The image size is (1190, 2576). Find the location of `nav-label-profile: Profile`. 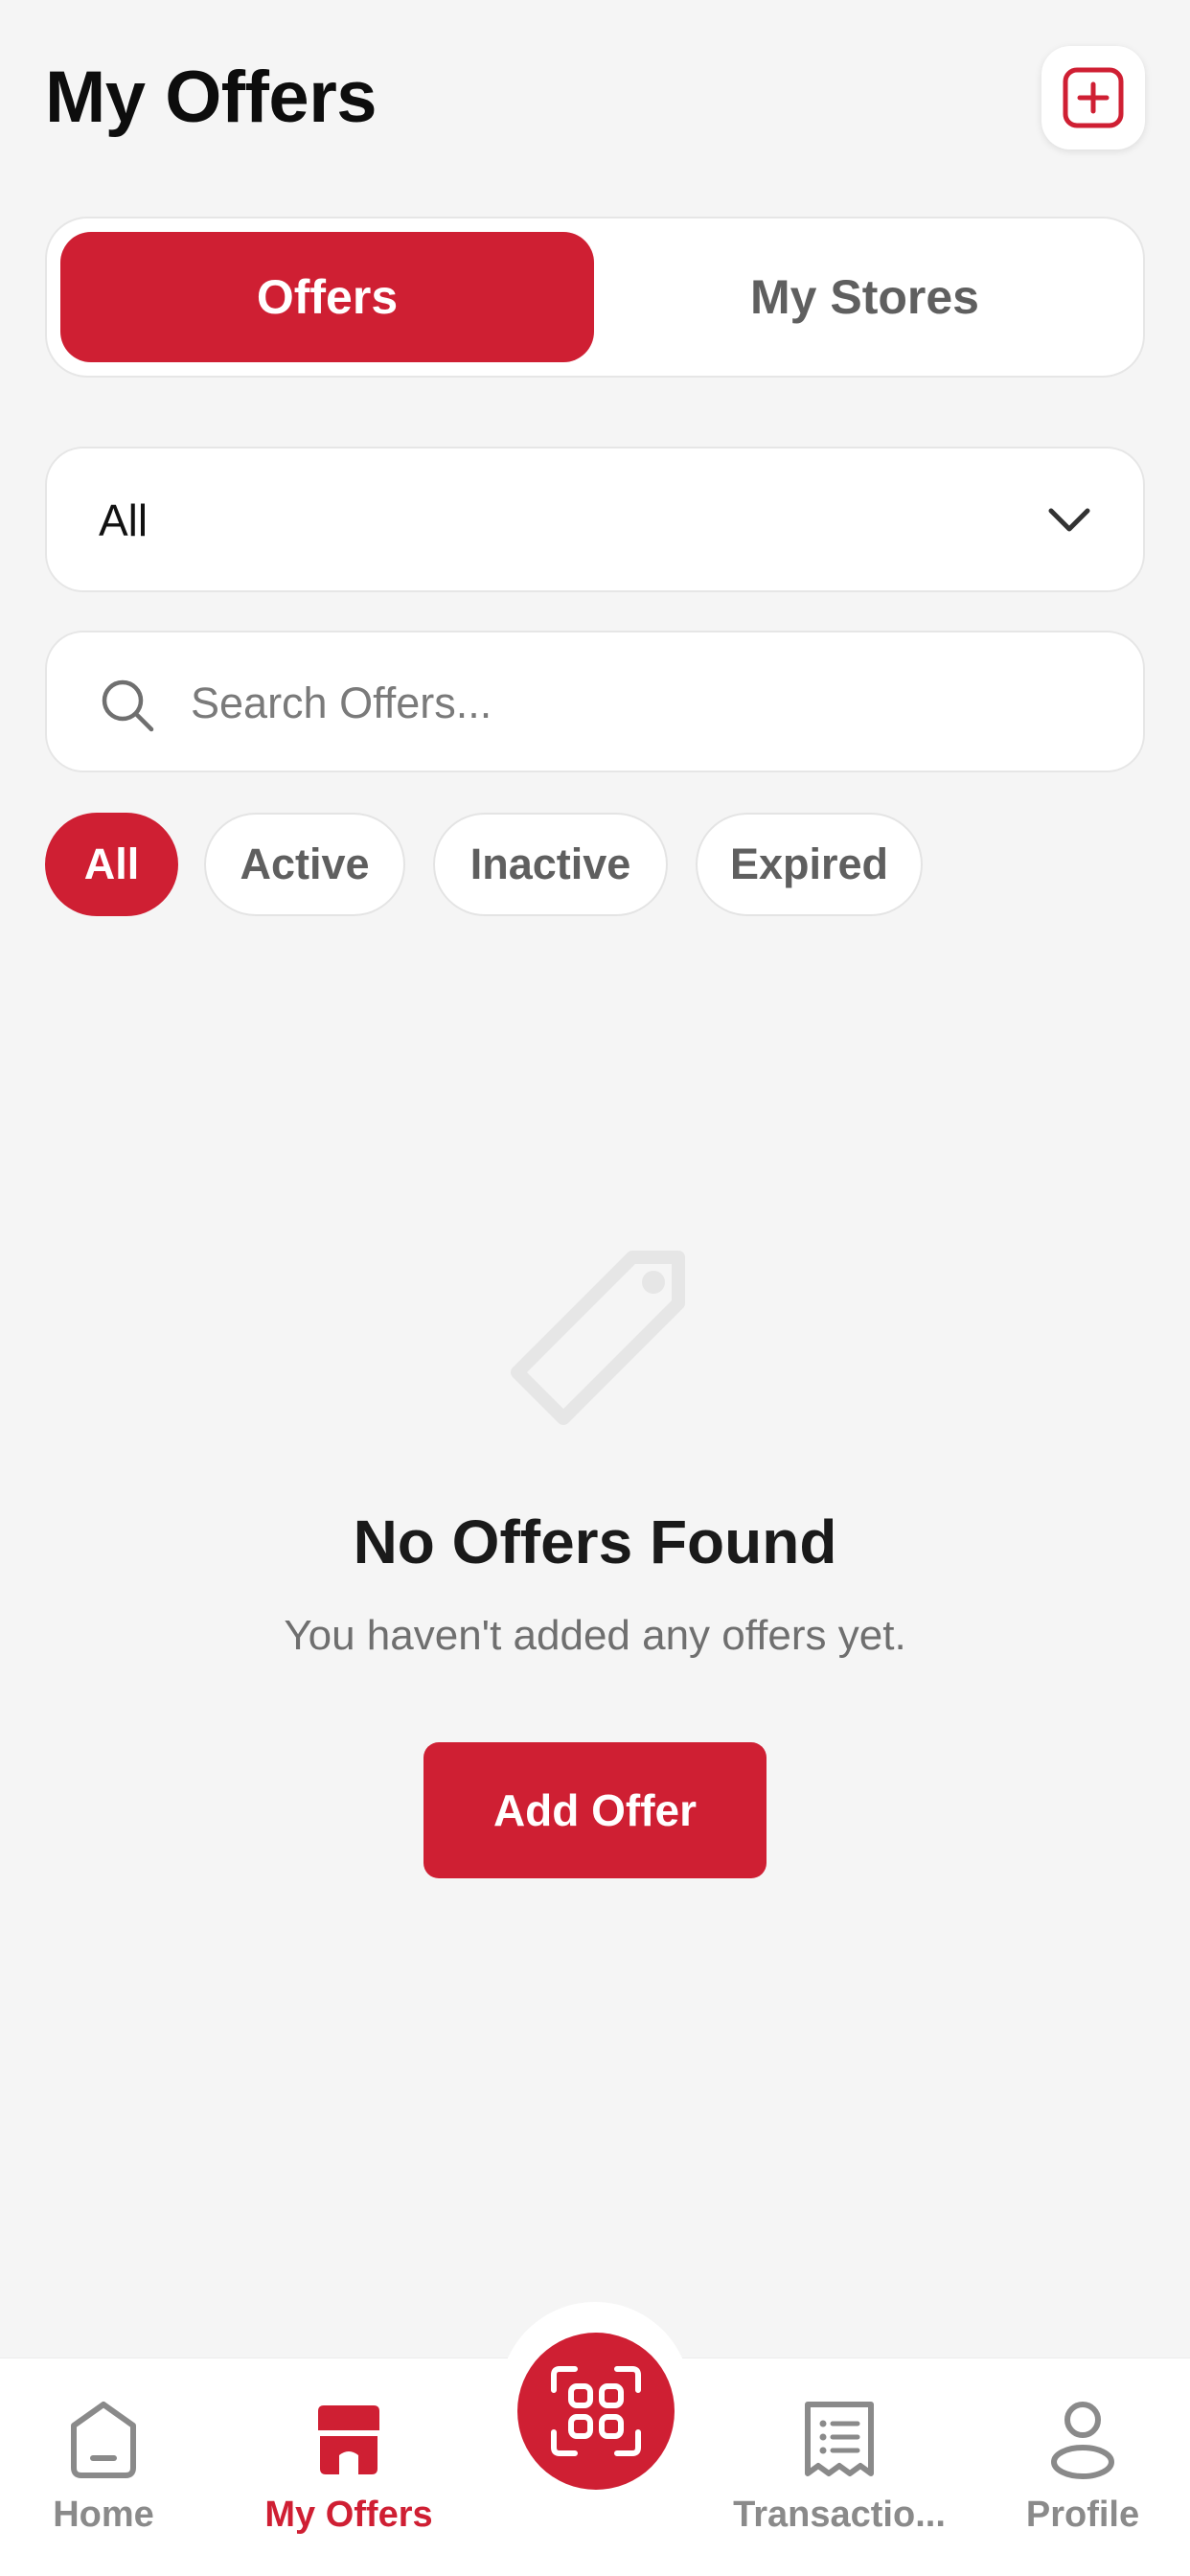

nav-label-profile: Profile is located at coordinates (1082, 2515).